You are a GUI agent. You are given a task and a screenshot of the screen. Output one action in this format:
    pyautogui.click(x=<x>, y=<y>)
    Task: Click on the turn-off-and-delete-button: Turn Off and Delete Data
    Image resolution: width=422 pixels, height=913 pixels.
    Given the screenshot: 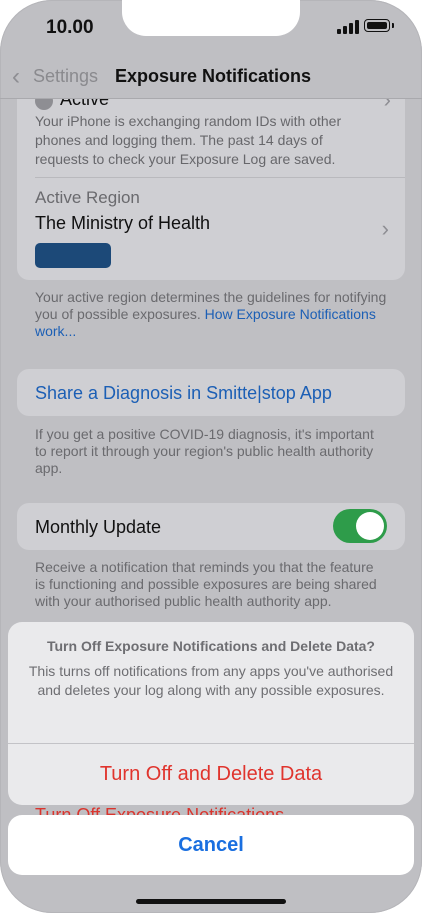 What is the action you would take?
    pyautogui.click(x=211, y=774)
    